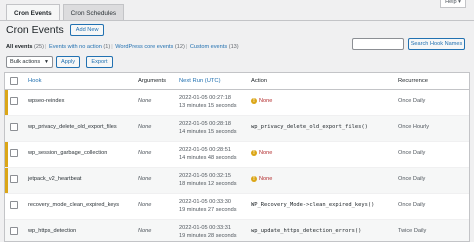  I want to click on recurrence-value: Once Hourly, so click(414, 127).